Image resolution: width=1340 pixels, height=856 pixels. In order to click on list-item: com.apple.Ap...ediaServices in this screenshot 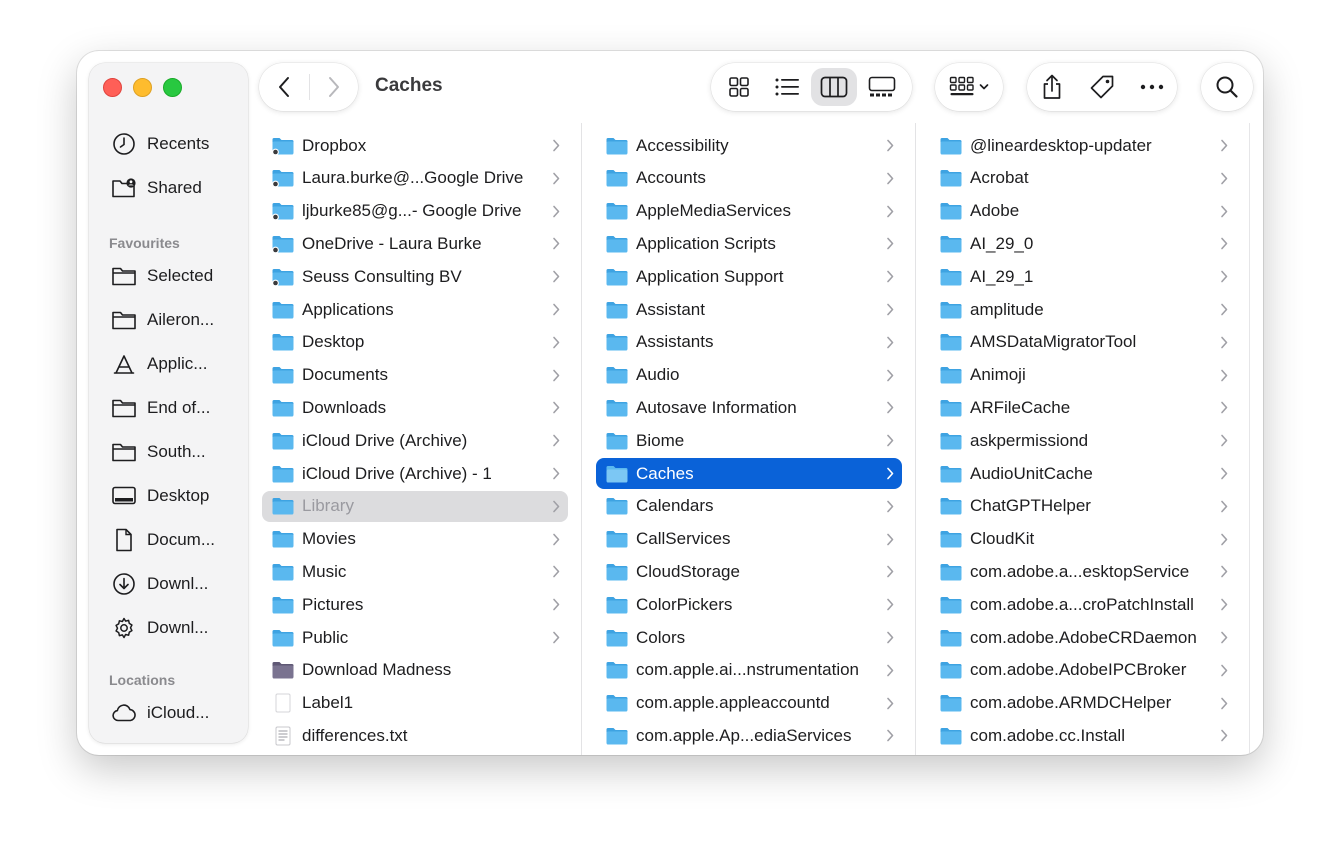, I will do `click(749, 735)`.